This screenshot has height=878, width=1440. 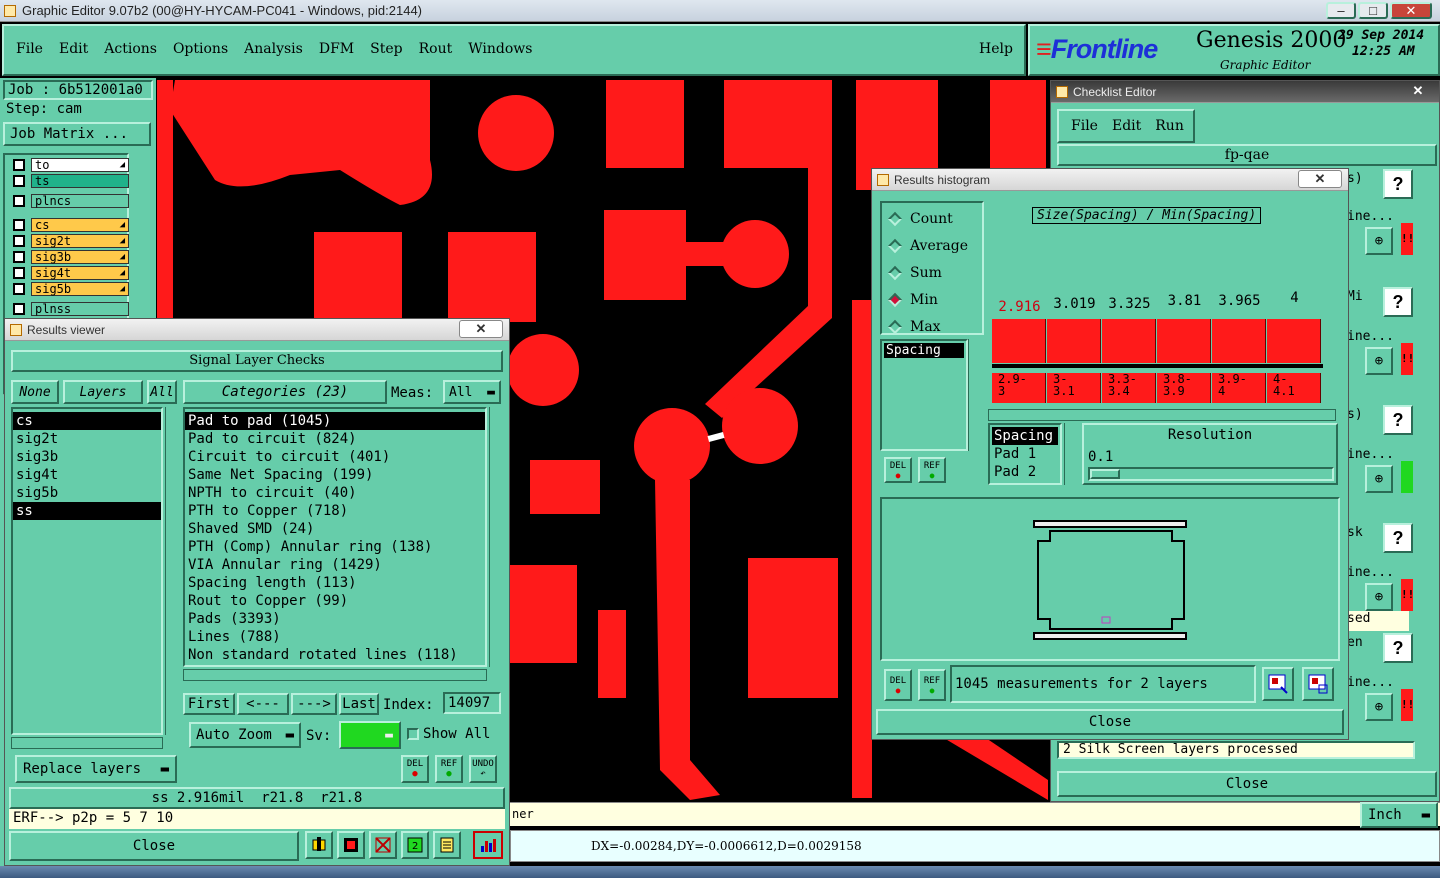 I want to click on slider-thumb, so click(x=1105, y=474).